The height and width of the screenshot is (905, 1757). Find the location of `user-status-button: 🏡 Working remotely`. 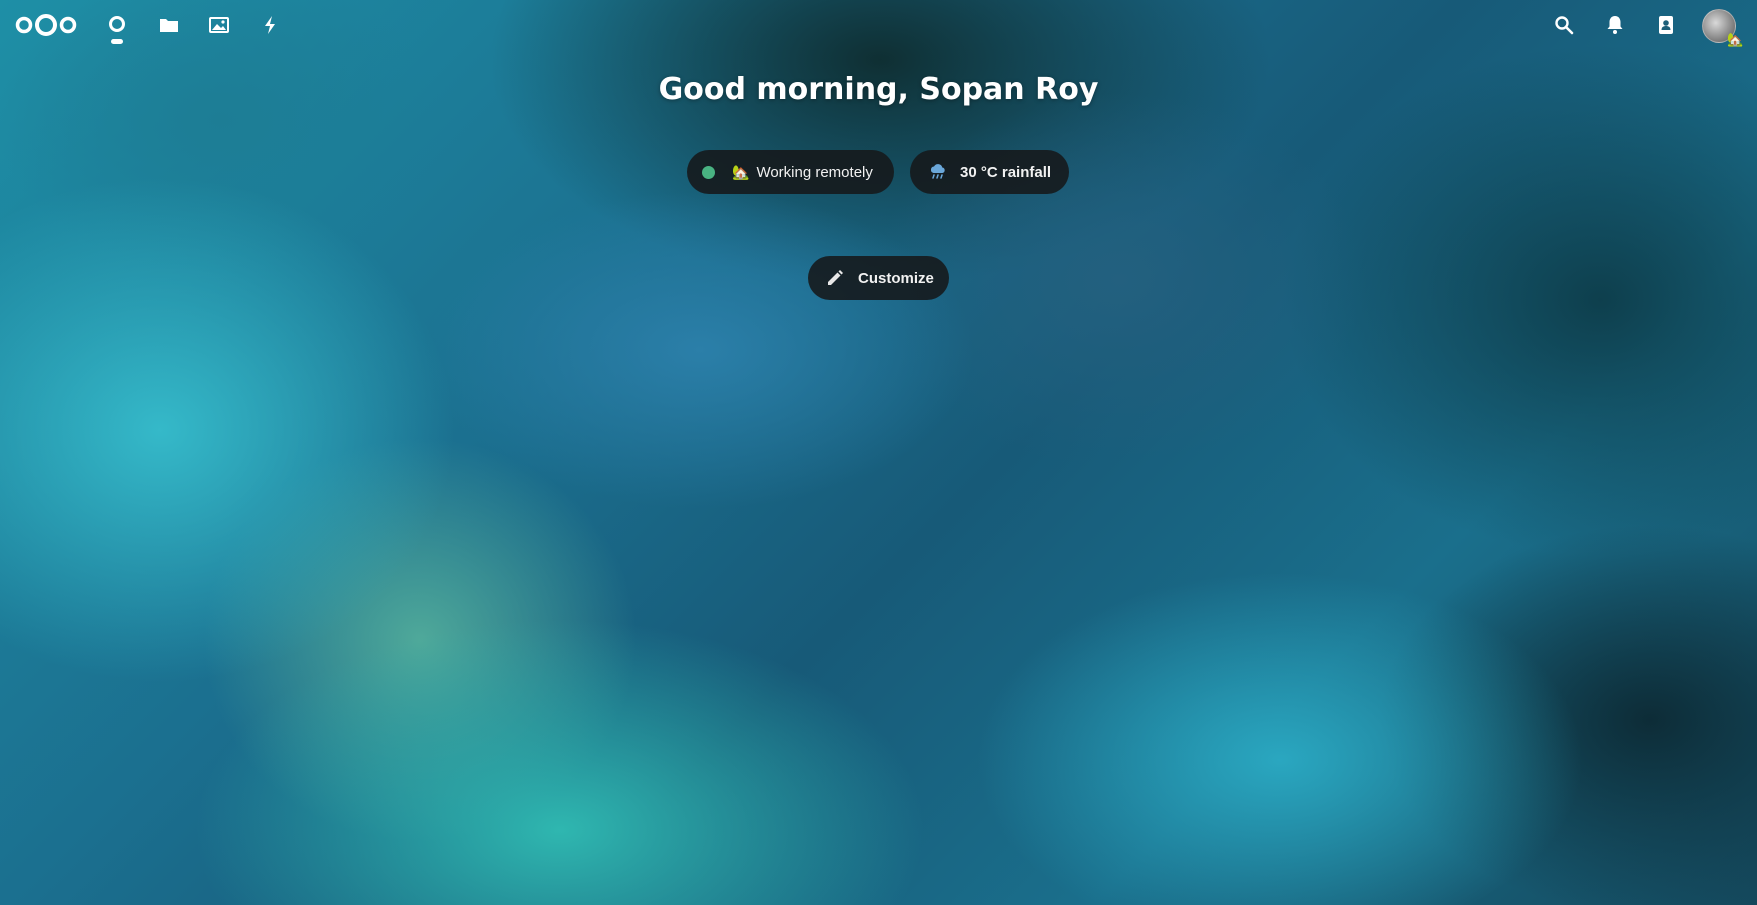

user-status-button: 🏡 Working remotely is located at coordinates (790, 172).